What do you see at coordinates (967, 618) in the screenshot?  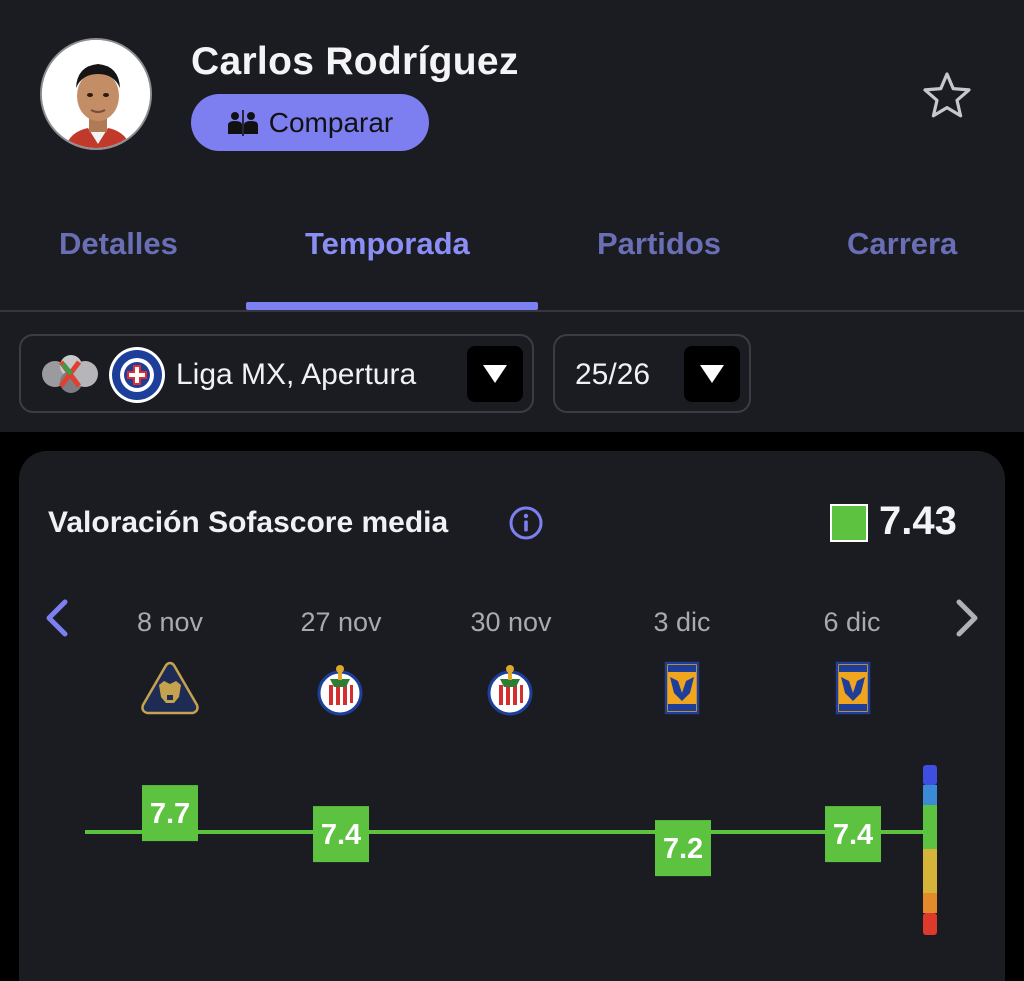 I see `chevron-right-icon` at bounding box center [967, 618].